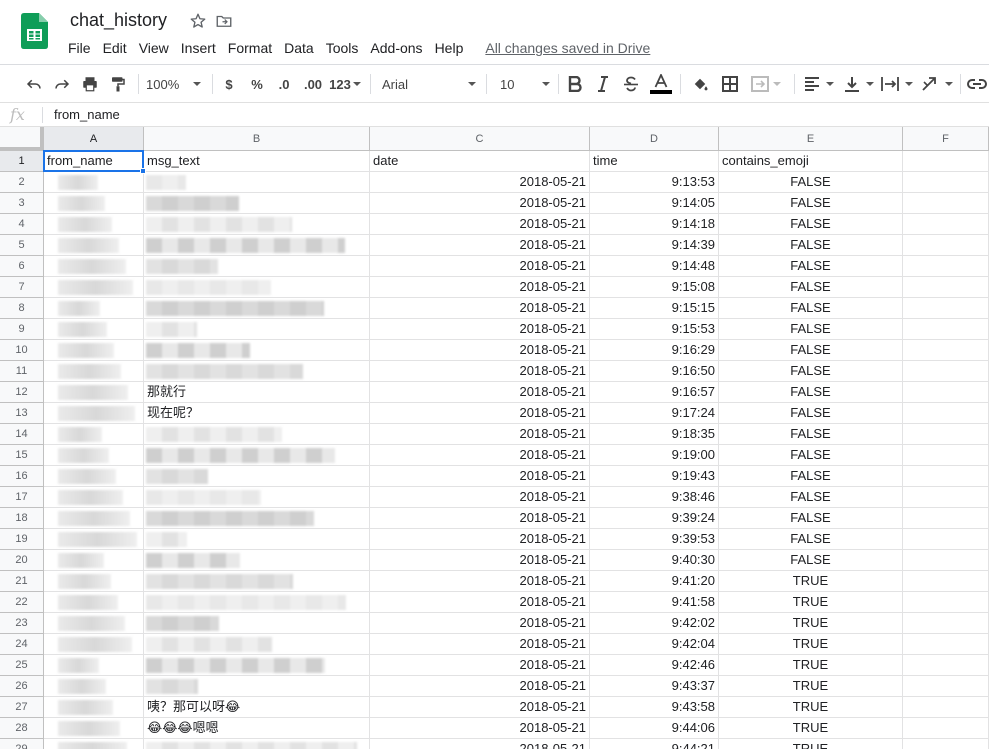 Image resolution: width=989 pixels, height=749 pixels. What do you see at coordinates (946, 497) in the screenshot?
I see `cell-f17` at bounding box center [946, 497].